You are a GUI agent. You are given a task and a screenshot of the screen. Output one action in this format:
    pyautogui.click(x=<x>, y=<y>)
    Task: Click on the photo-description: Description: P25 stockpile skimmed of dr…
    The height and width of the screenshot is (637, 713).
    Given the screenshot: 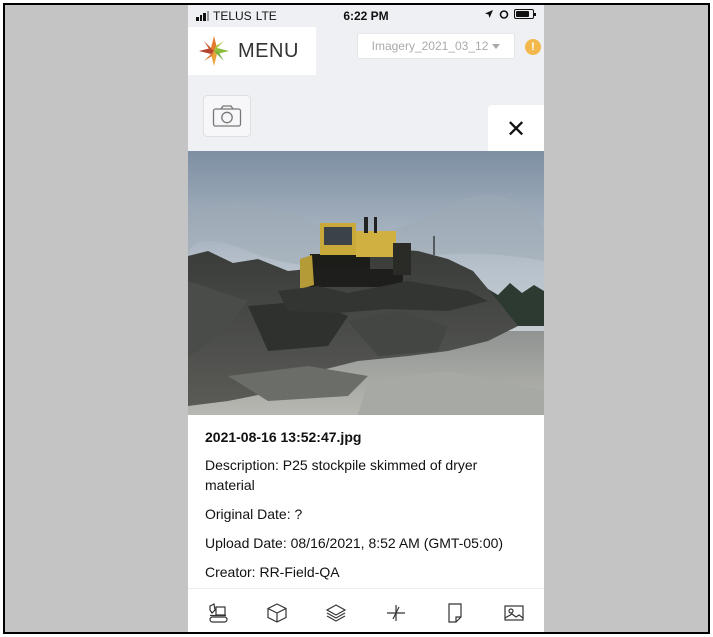 What is the action you would take?
    pyautogui.click(x=341, y=475)
    